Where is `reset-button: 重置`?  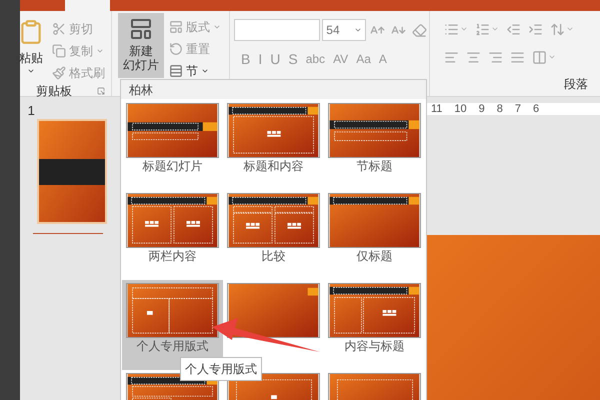
reset-button: 重置 is located at coordinates (195, 49).